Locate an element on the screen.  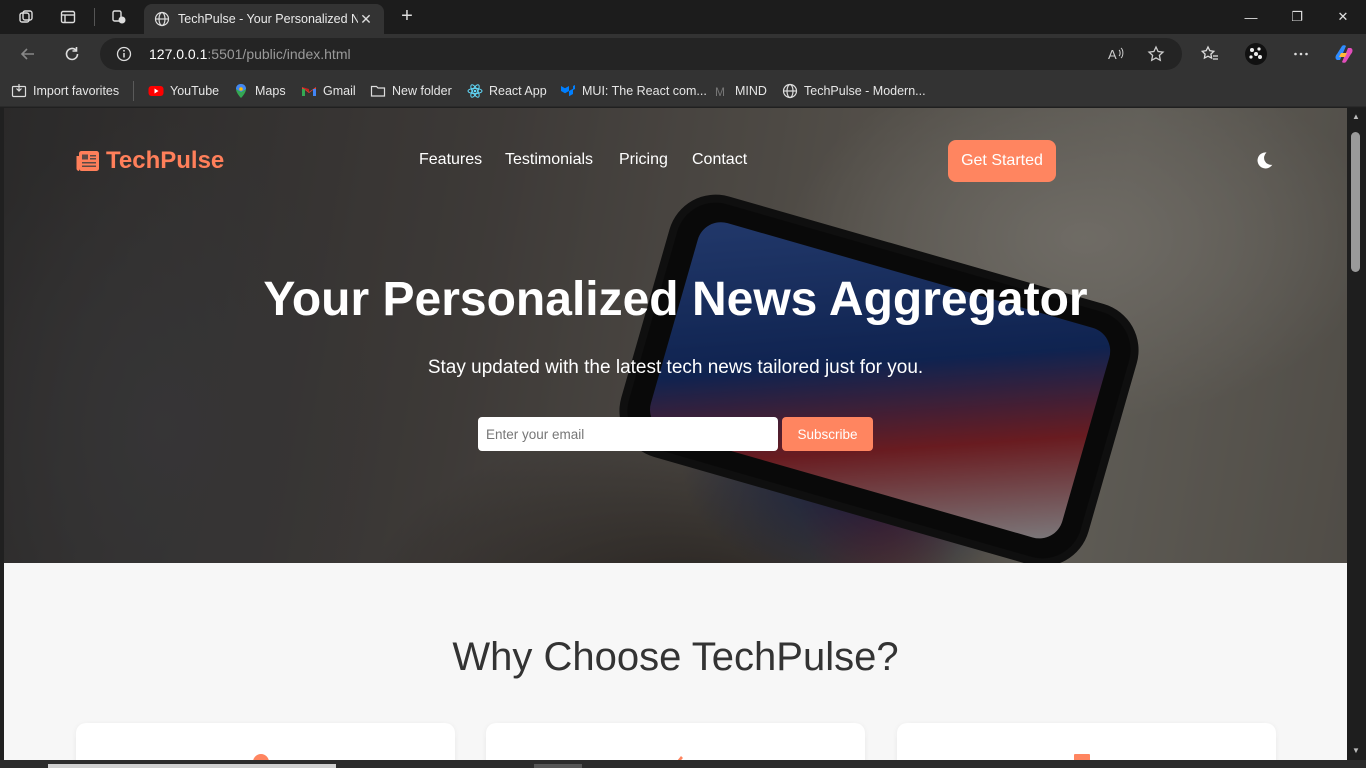
mui-icon is located at coordinates (568, 91).